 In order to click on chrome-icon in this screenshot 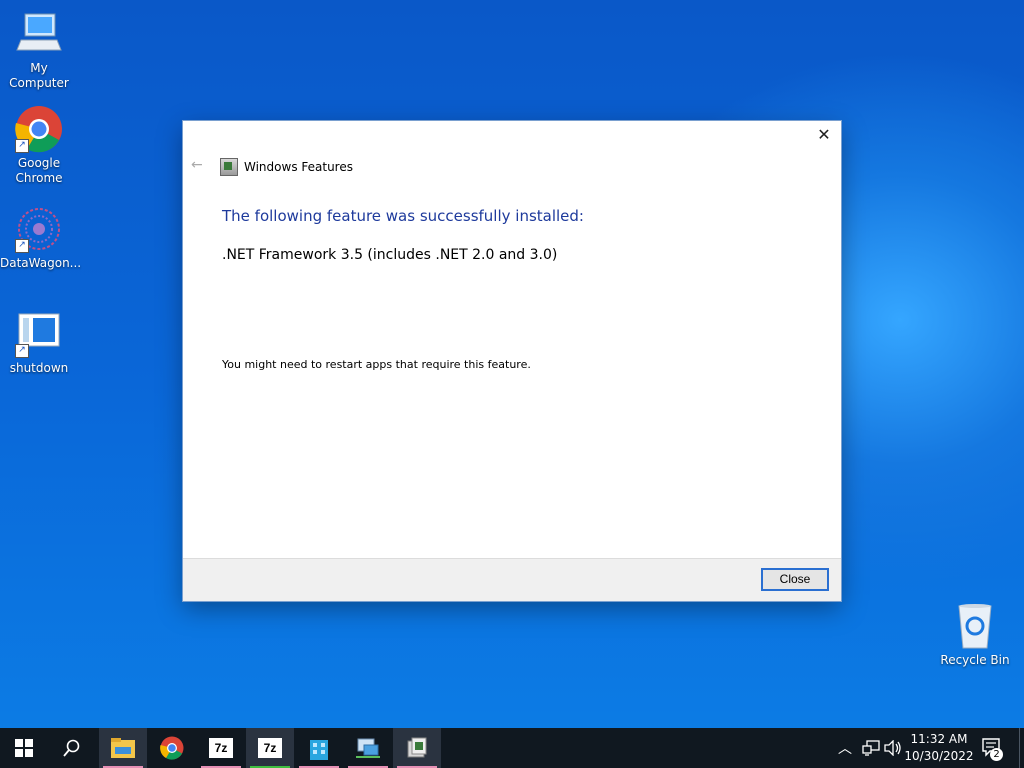, I will do `click(172, 748)`.